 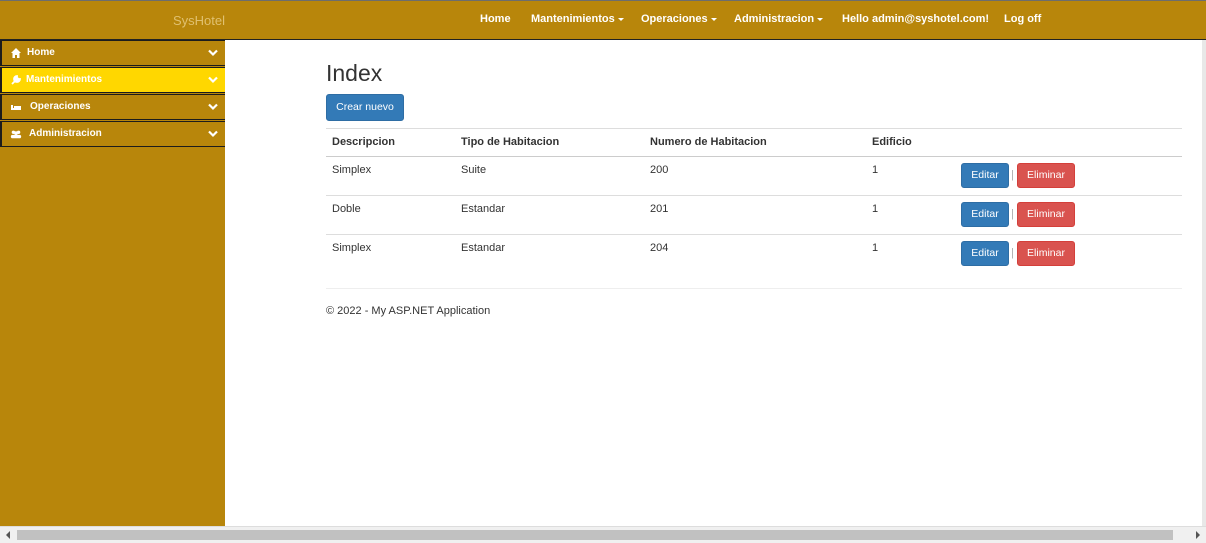 I want to click on sidebar-item-label: Home, so click(x=41, y=52).